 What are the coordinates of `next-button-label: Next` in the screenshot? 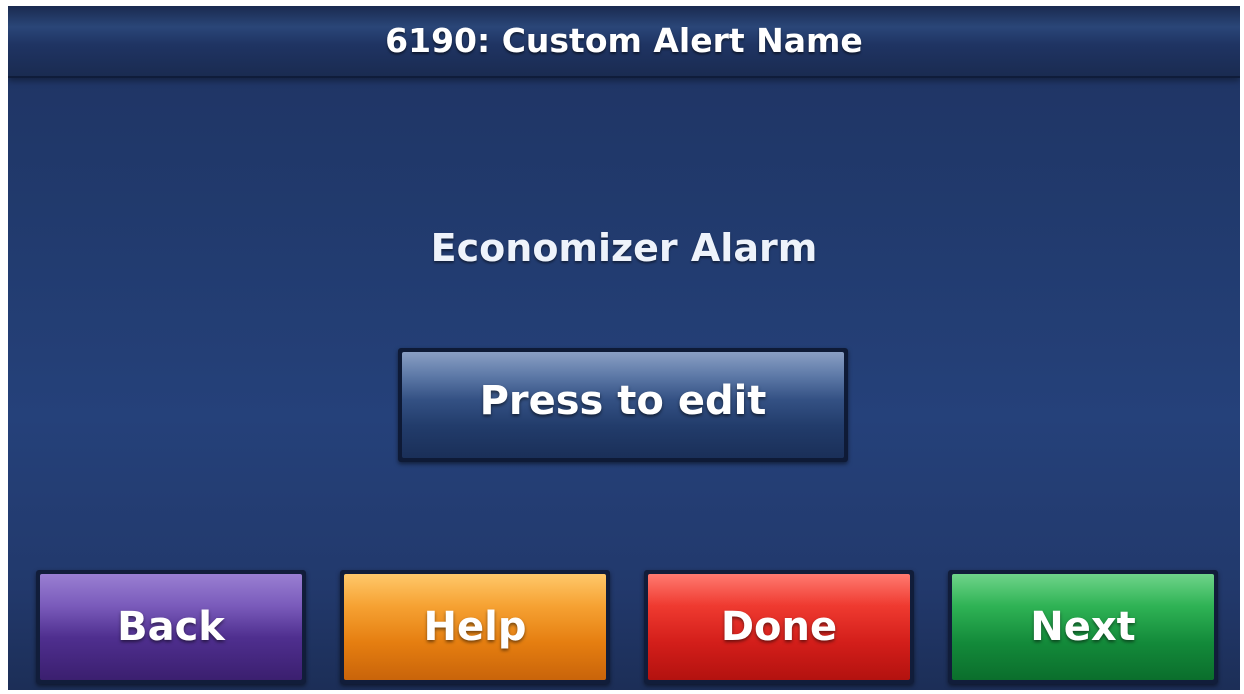 It's located at (1083, 627).